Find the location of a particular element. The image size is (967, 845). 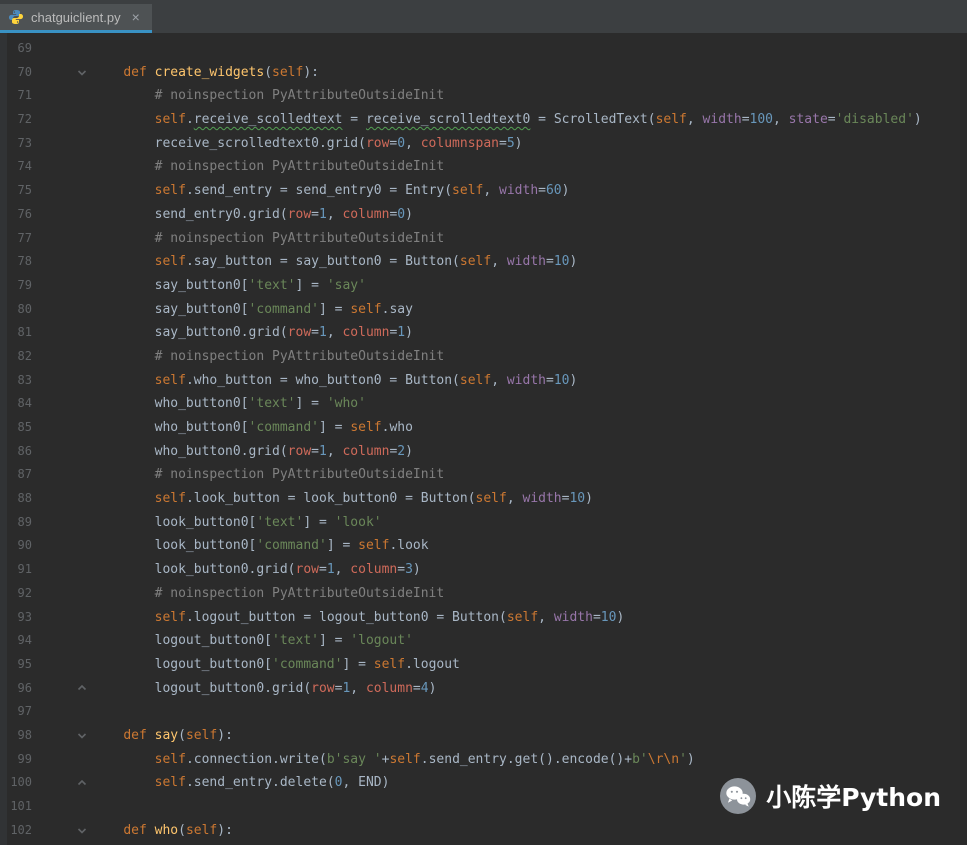

code-token: who is located at coordinates (166, 830).